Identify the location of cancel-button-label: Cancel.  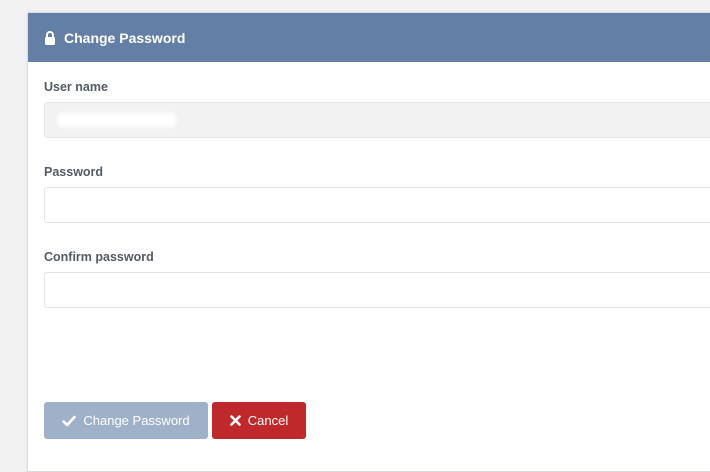
(268, 420).